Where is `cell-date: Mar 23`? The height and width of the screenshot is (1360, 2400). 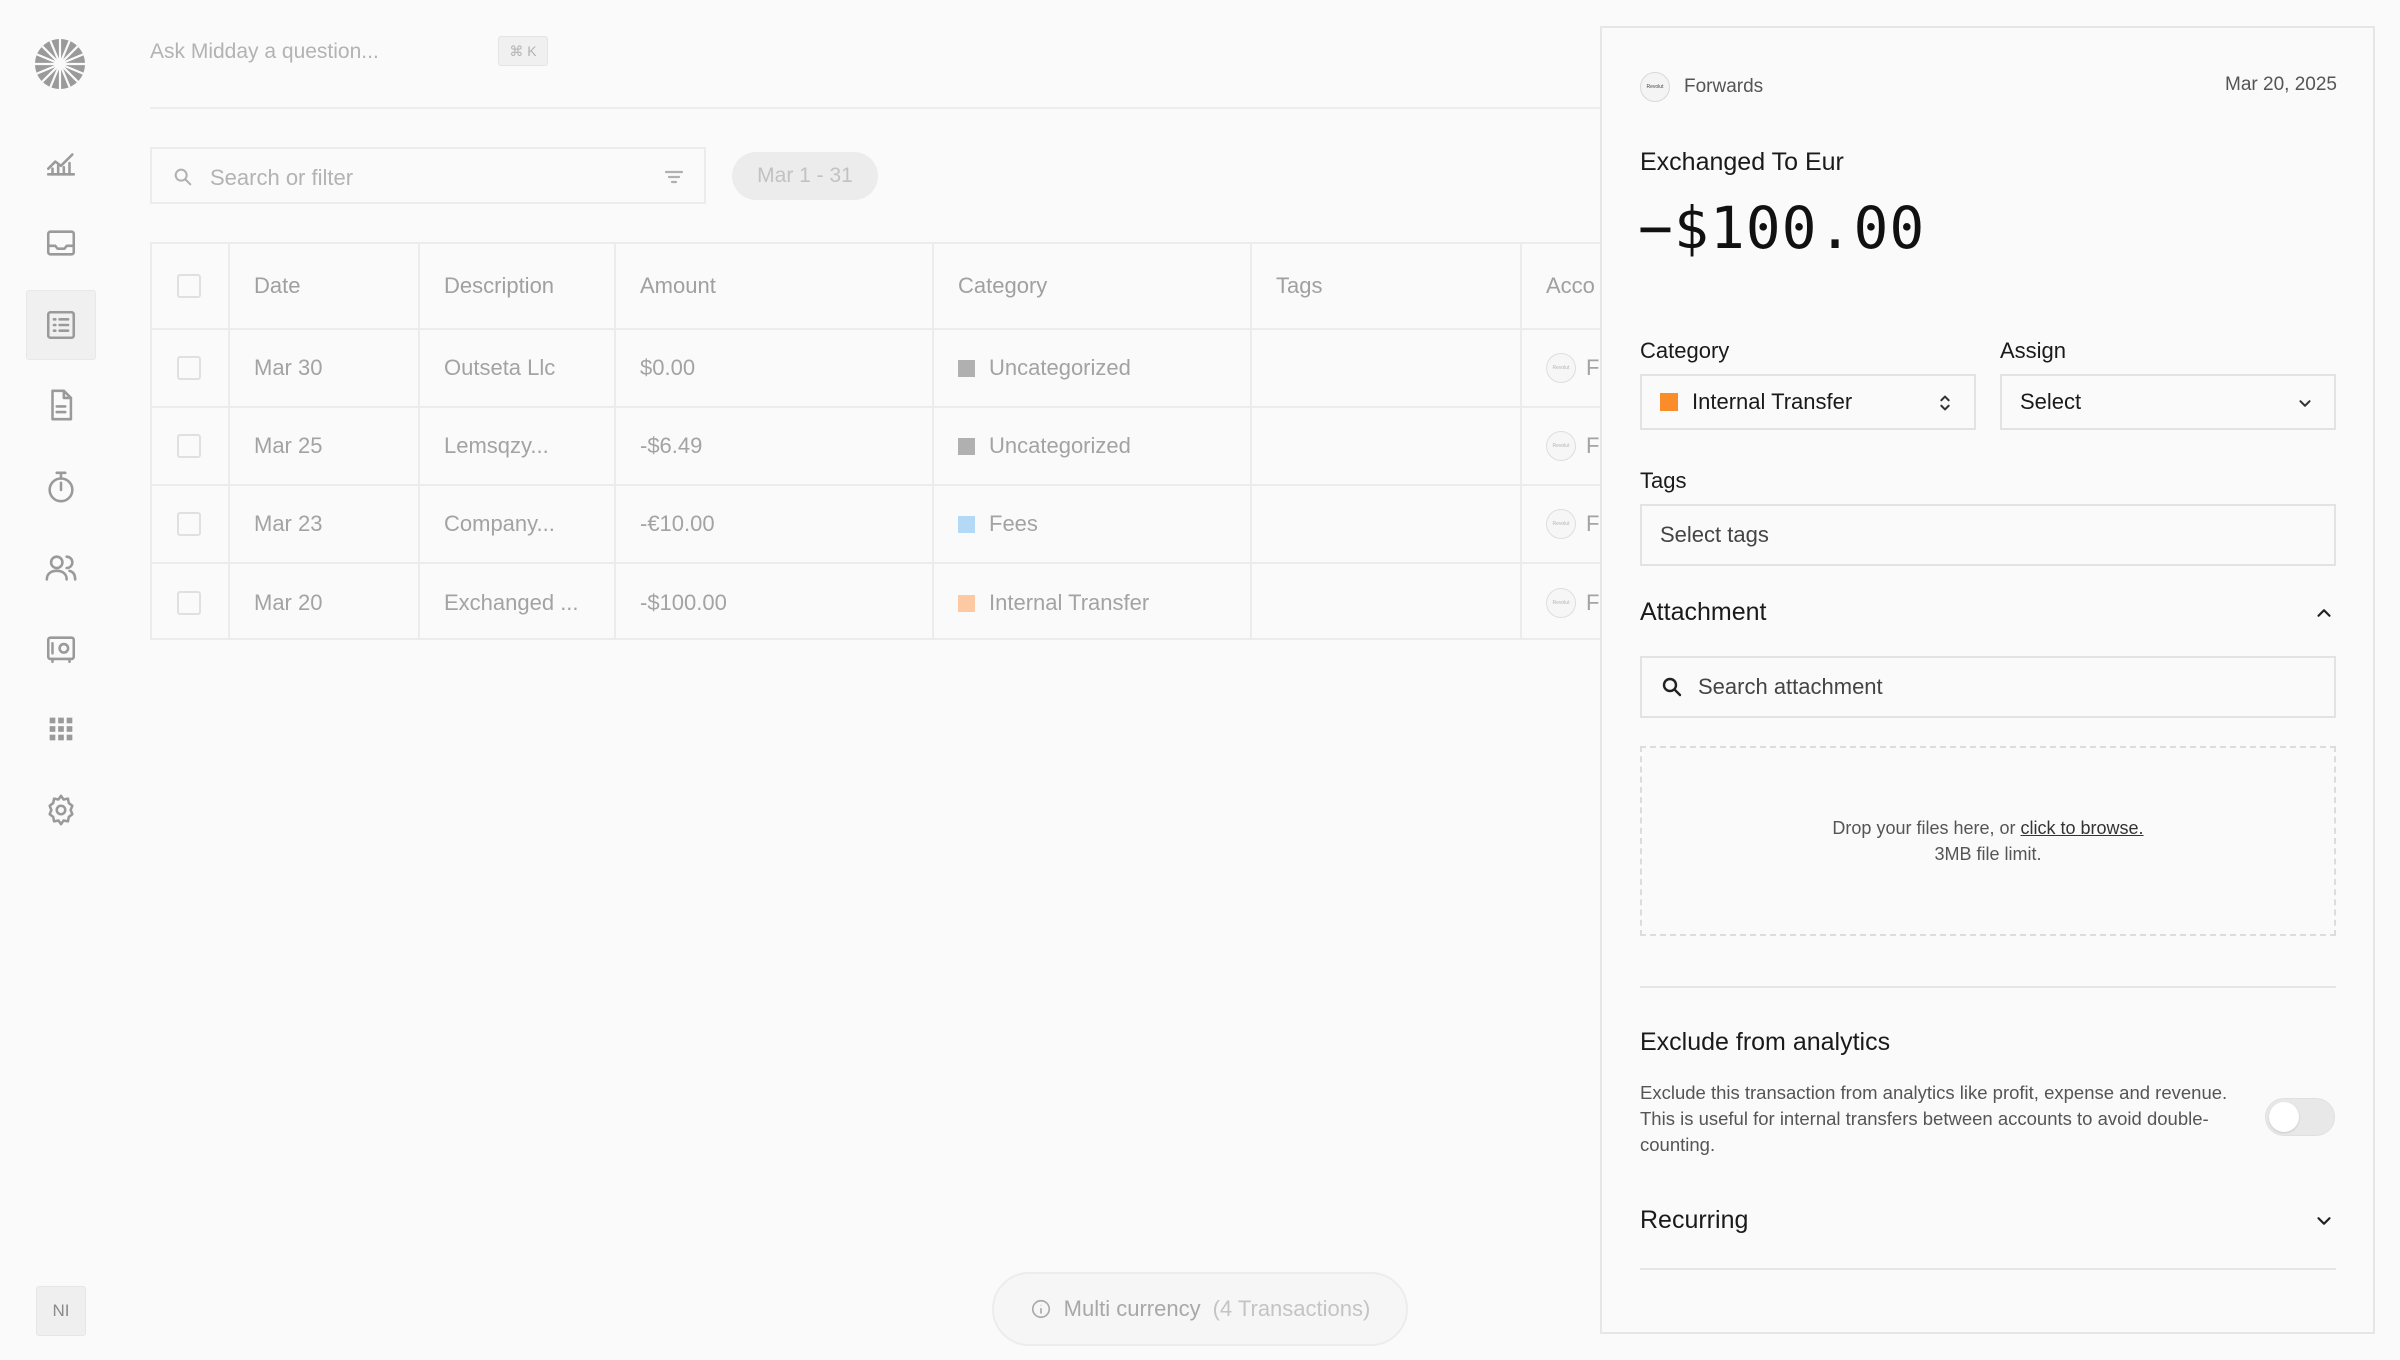
cell-date: Mar 23 is located at coordinates (325, 524).